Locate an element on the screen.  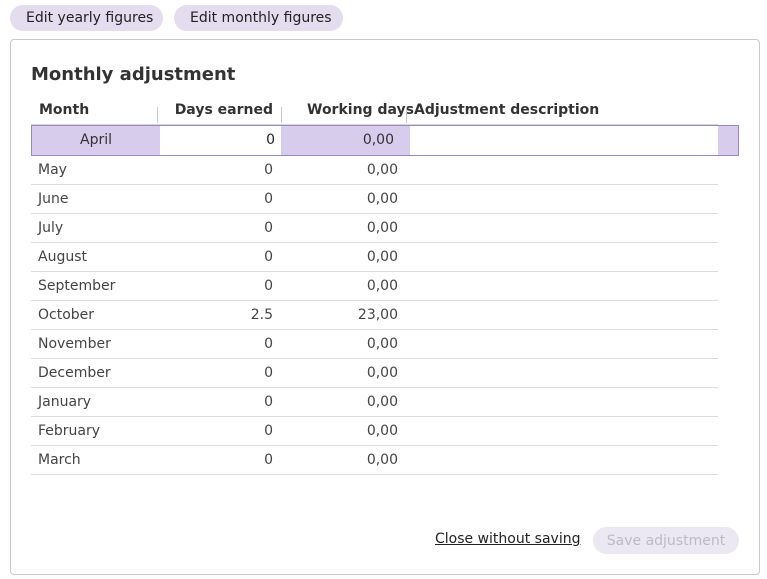
month-cell: September is located at coordinates (77, 286).